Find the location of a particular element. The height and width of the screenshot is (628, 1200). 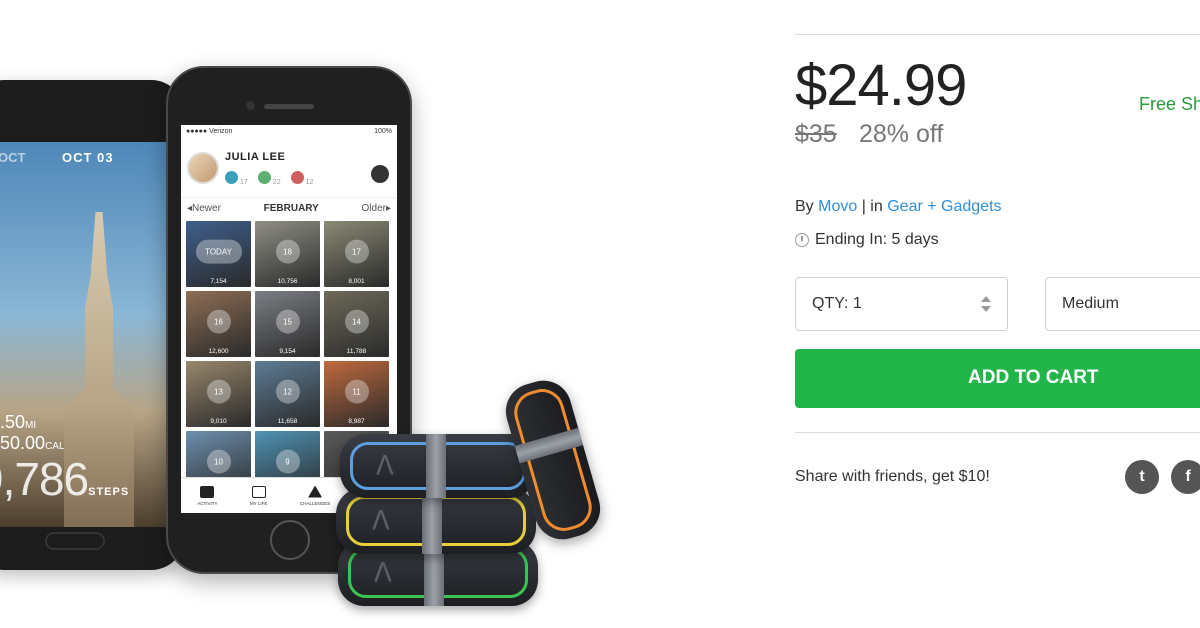

quantity-stepper: QTY: 1 is located at coordinates (901, 304).